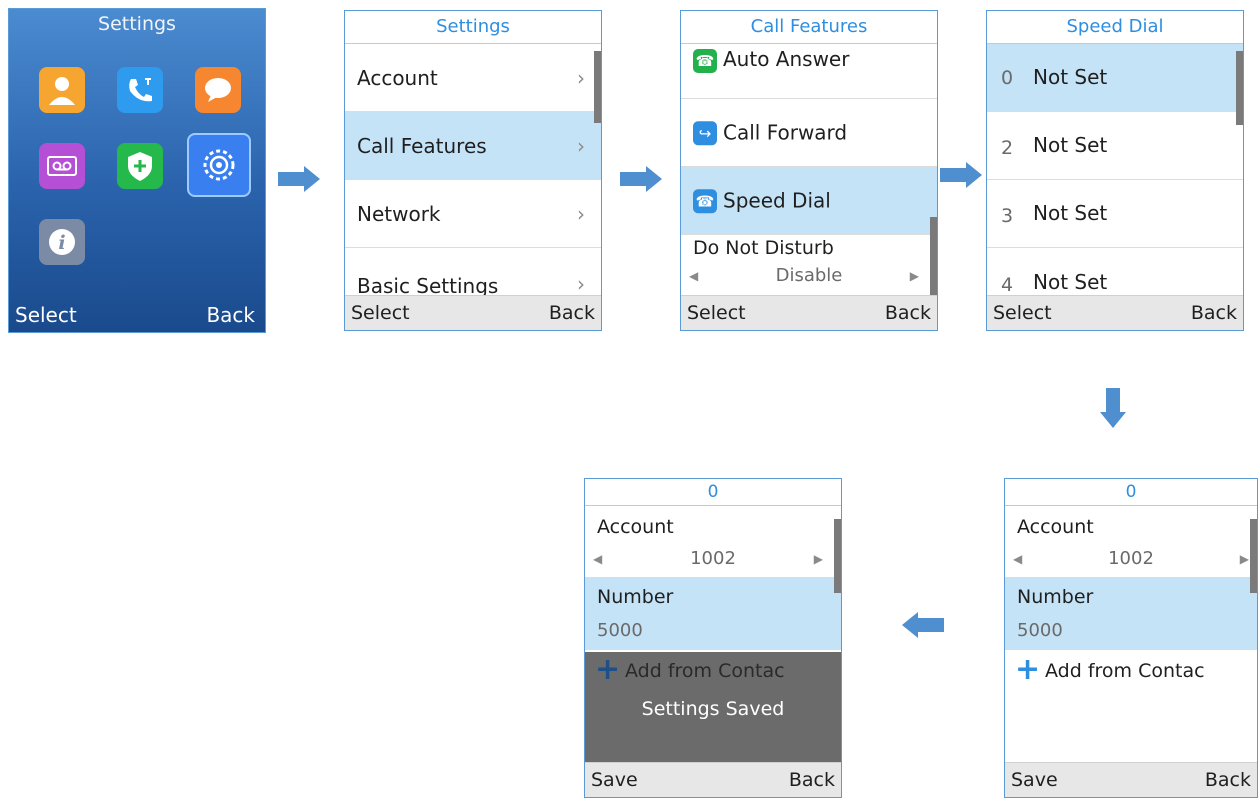 The width and height of the screenshot is (1258, 798). I want to click on flow-arrow-down, so click(1113, 408).